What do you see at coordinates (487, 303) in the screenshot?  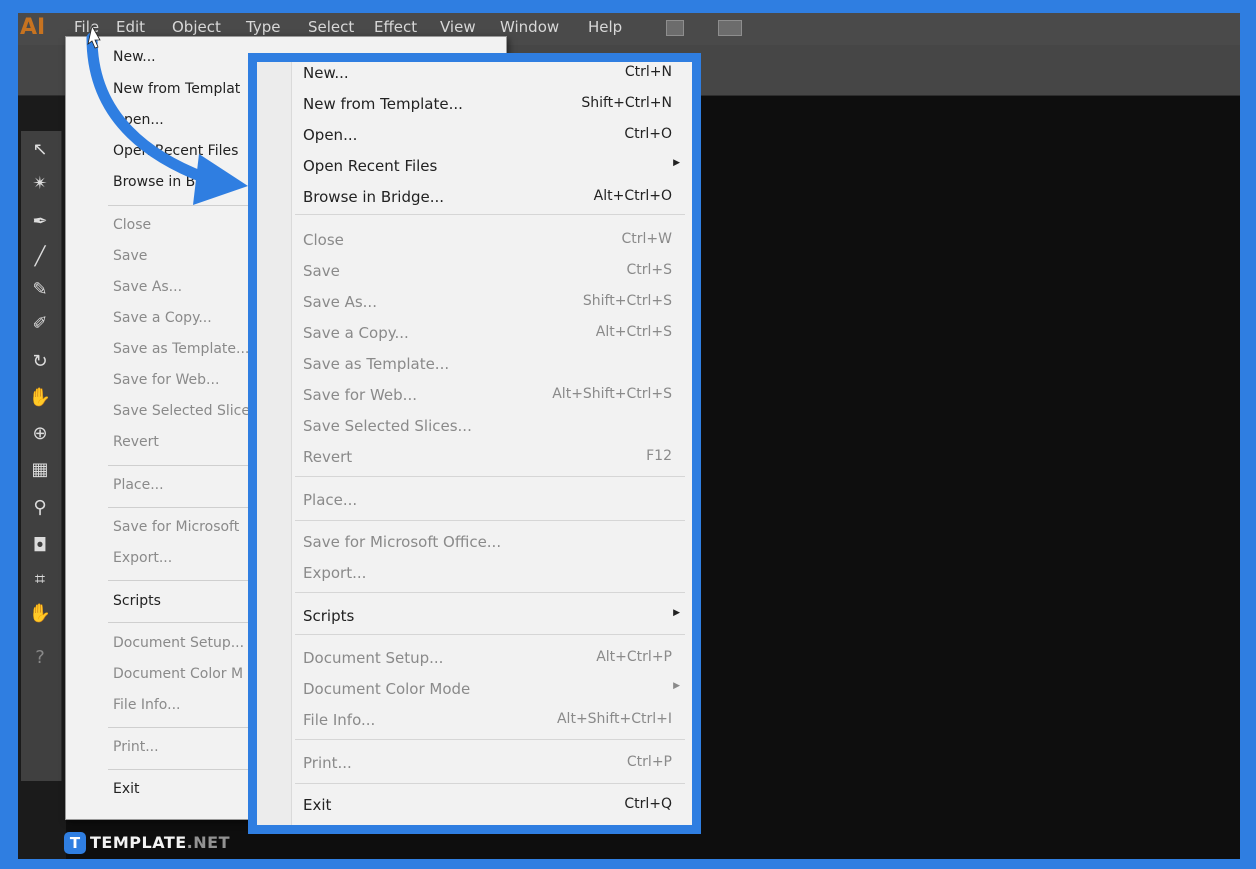 I see `menu-item-save-as: Save As... Shift+Ctrl+S` at bounding box center [487, 303].